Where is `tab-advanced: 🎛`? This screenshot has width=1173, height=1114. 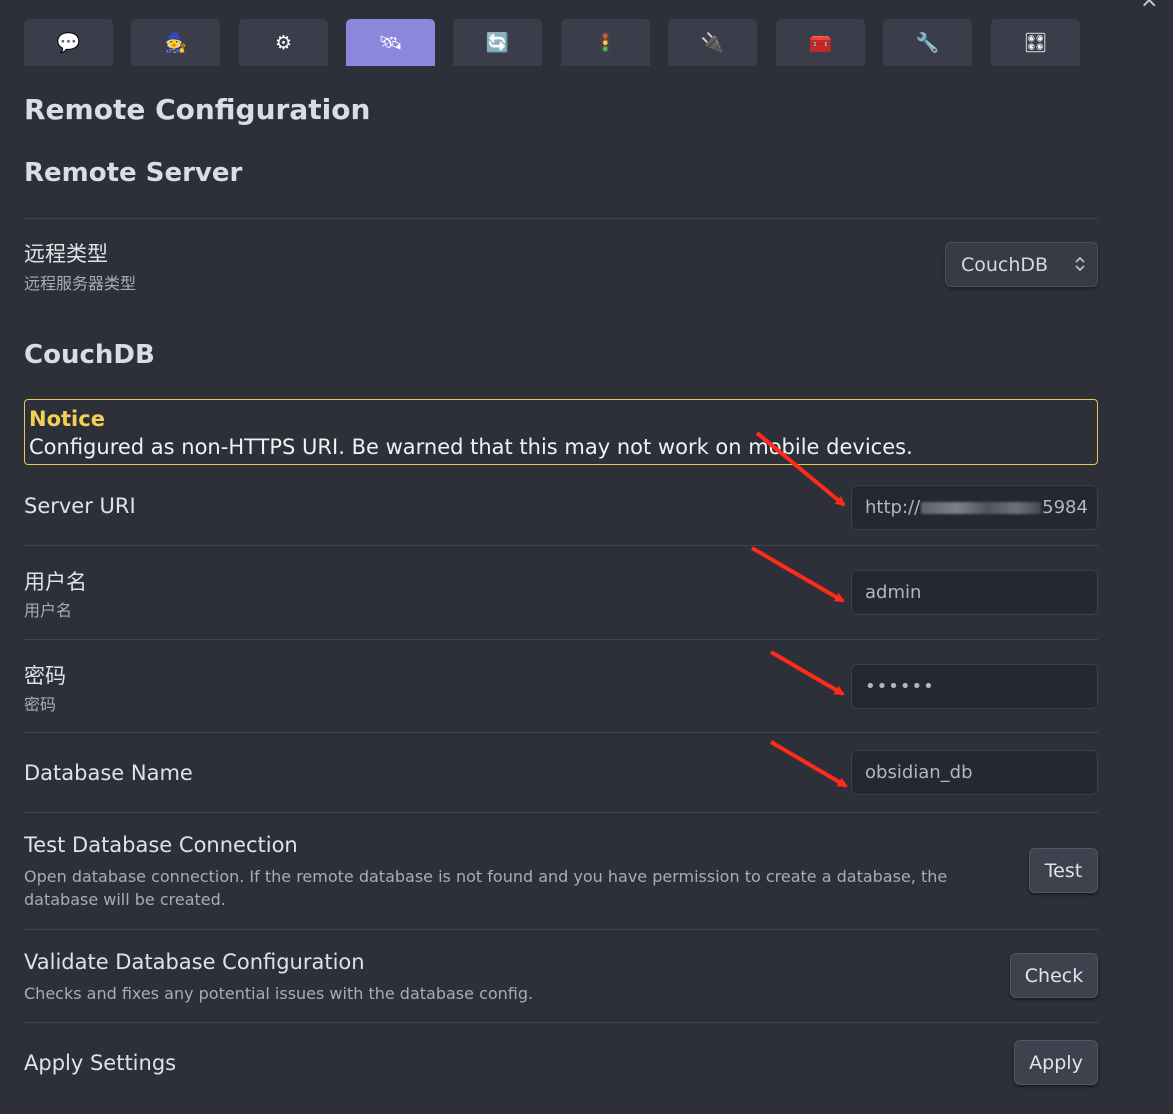
tab-advanced: 🎛 is located at coordinates (1035, 42).